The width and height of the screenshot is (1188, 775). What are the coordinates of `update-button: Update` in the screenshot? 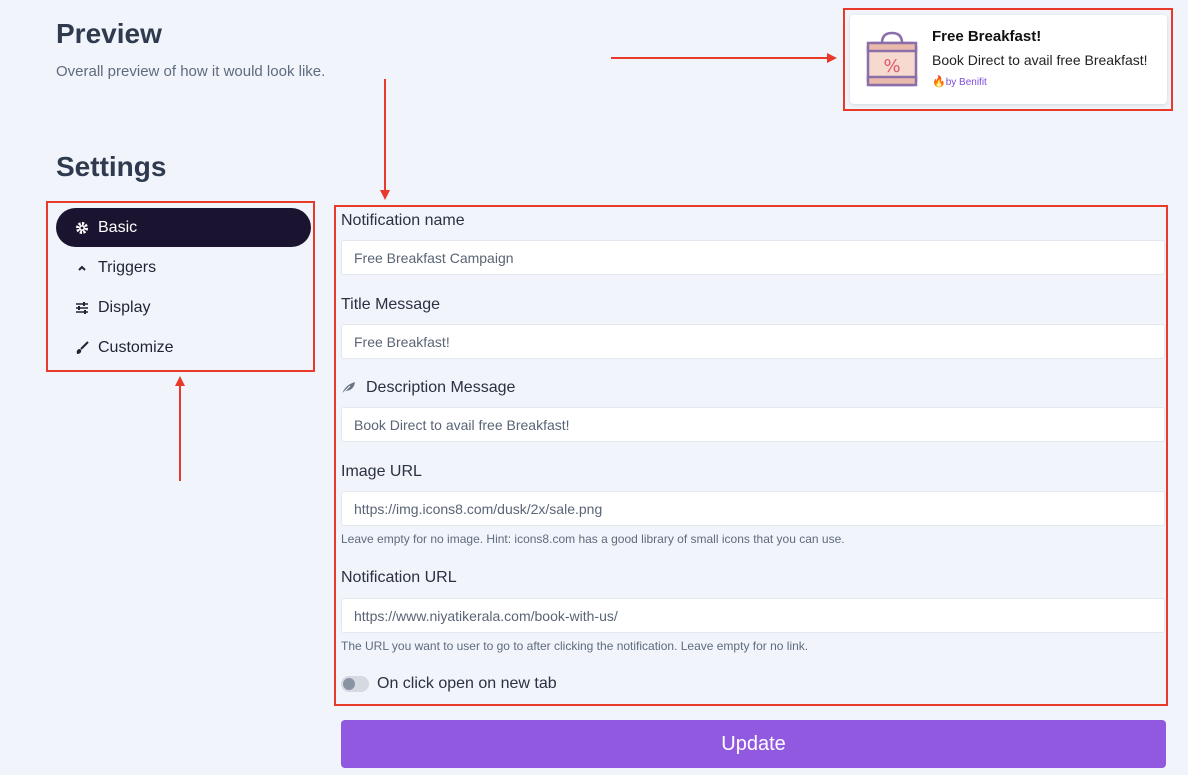 It's located at (753, 744).